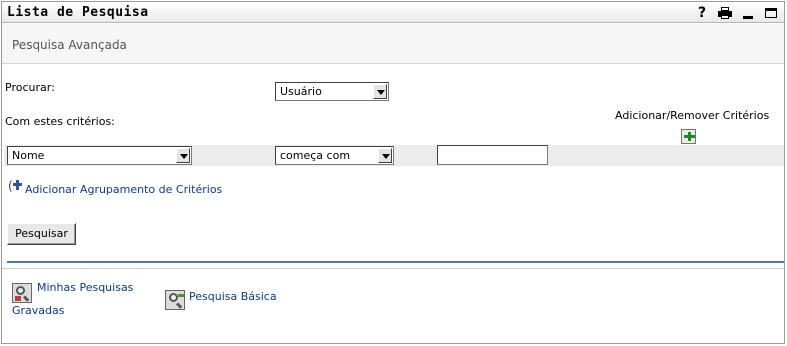  I want to click on minimize-icon, so click(748, 13).